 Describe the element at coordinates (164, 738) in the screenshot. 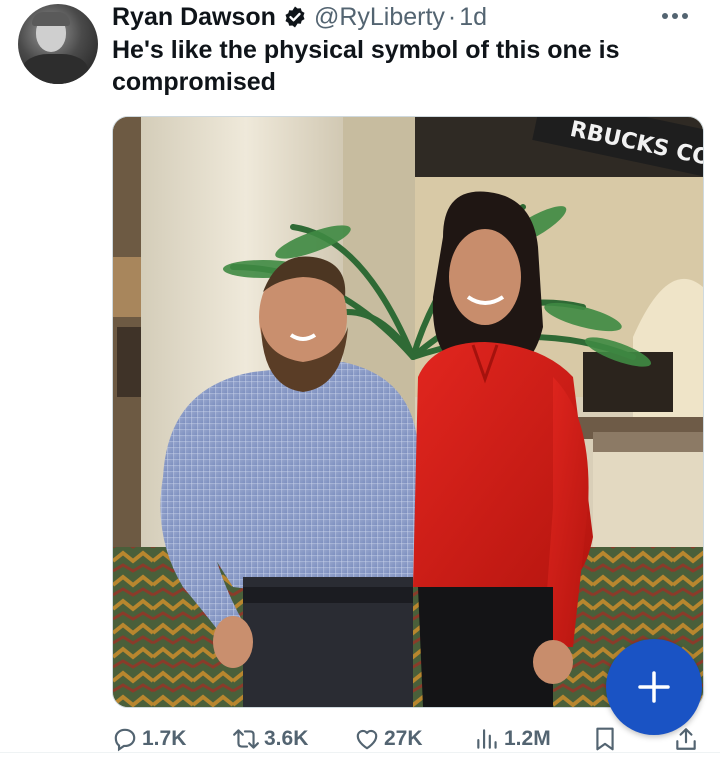

I see `reply-count: 1.7K` at that location.